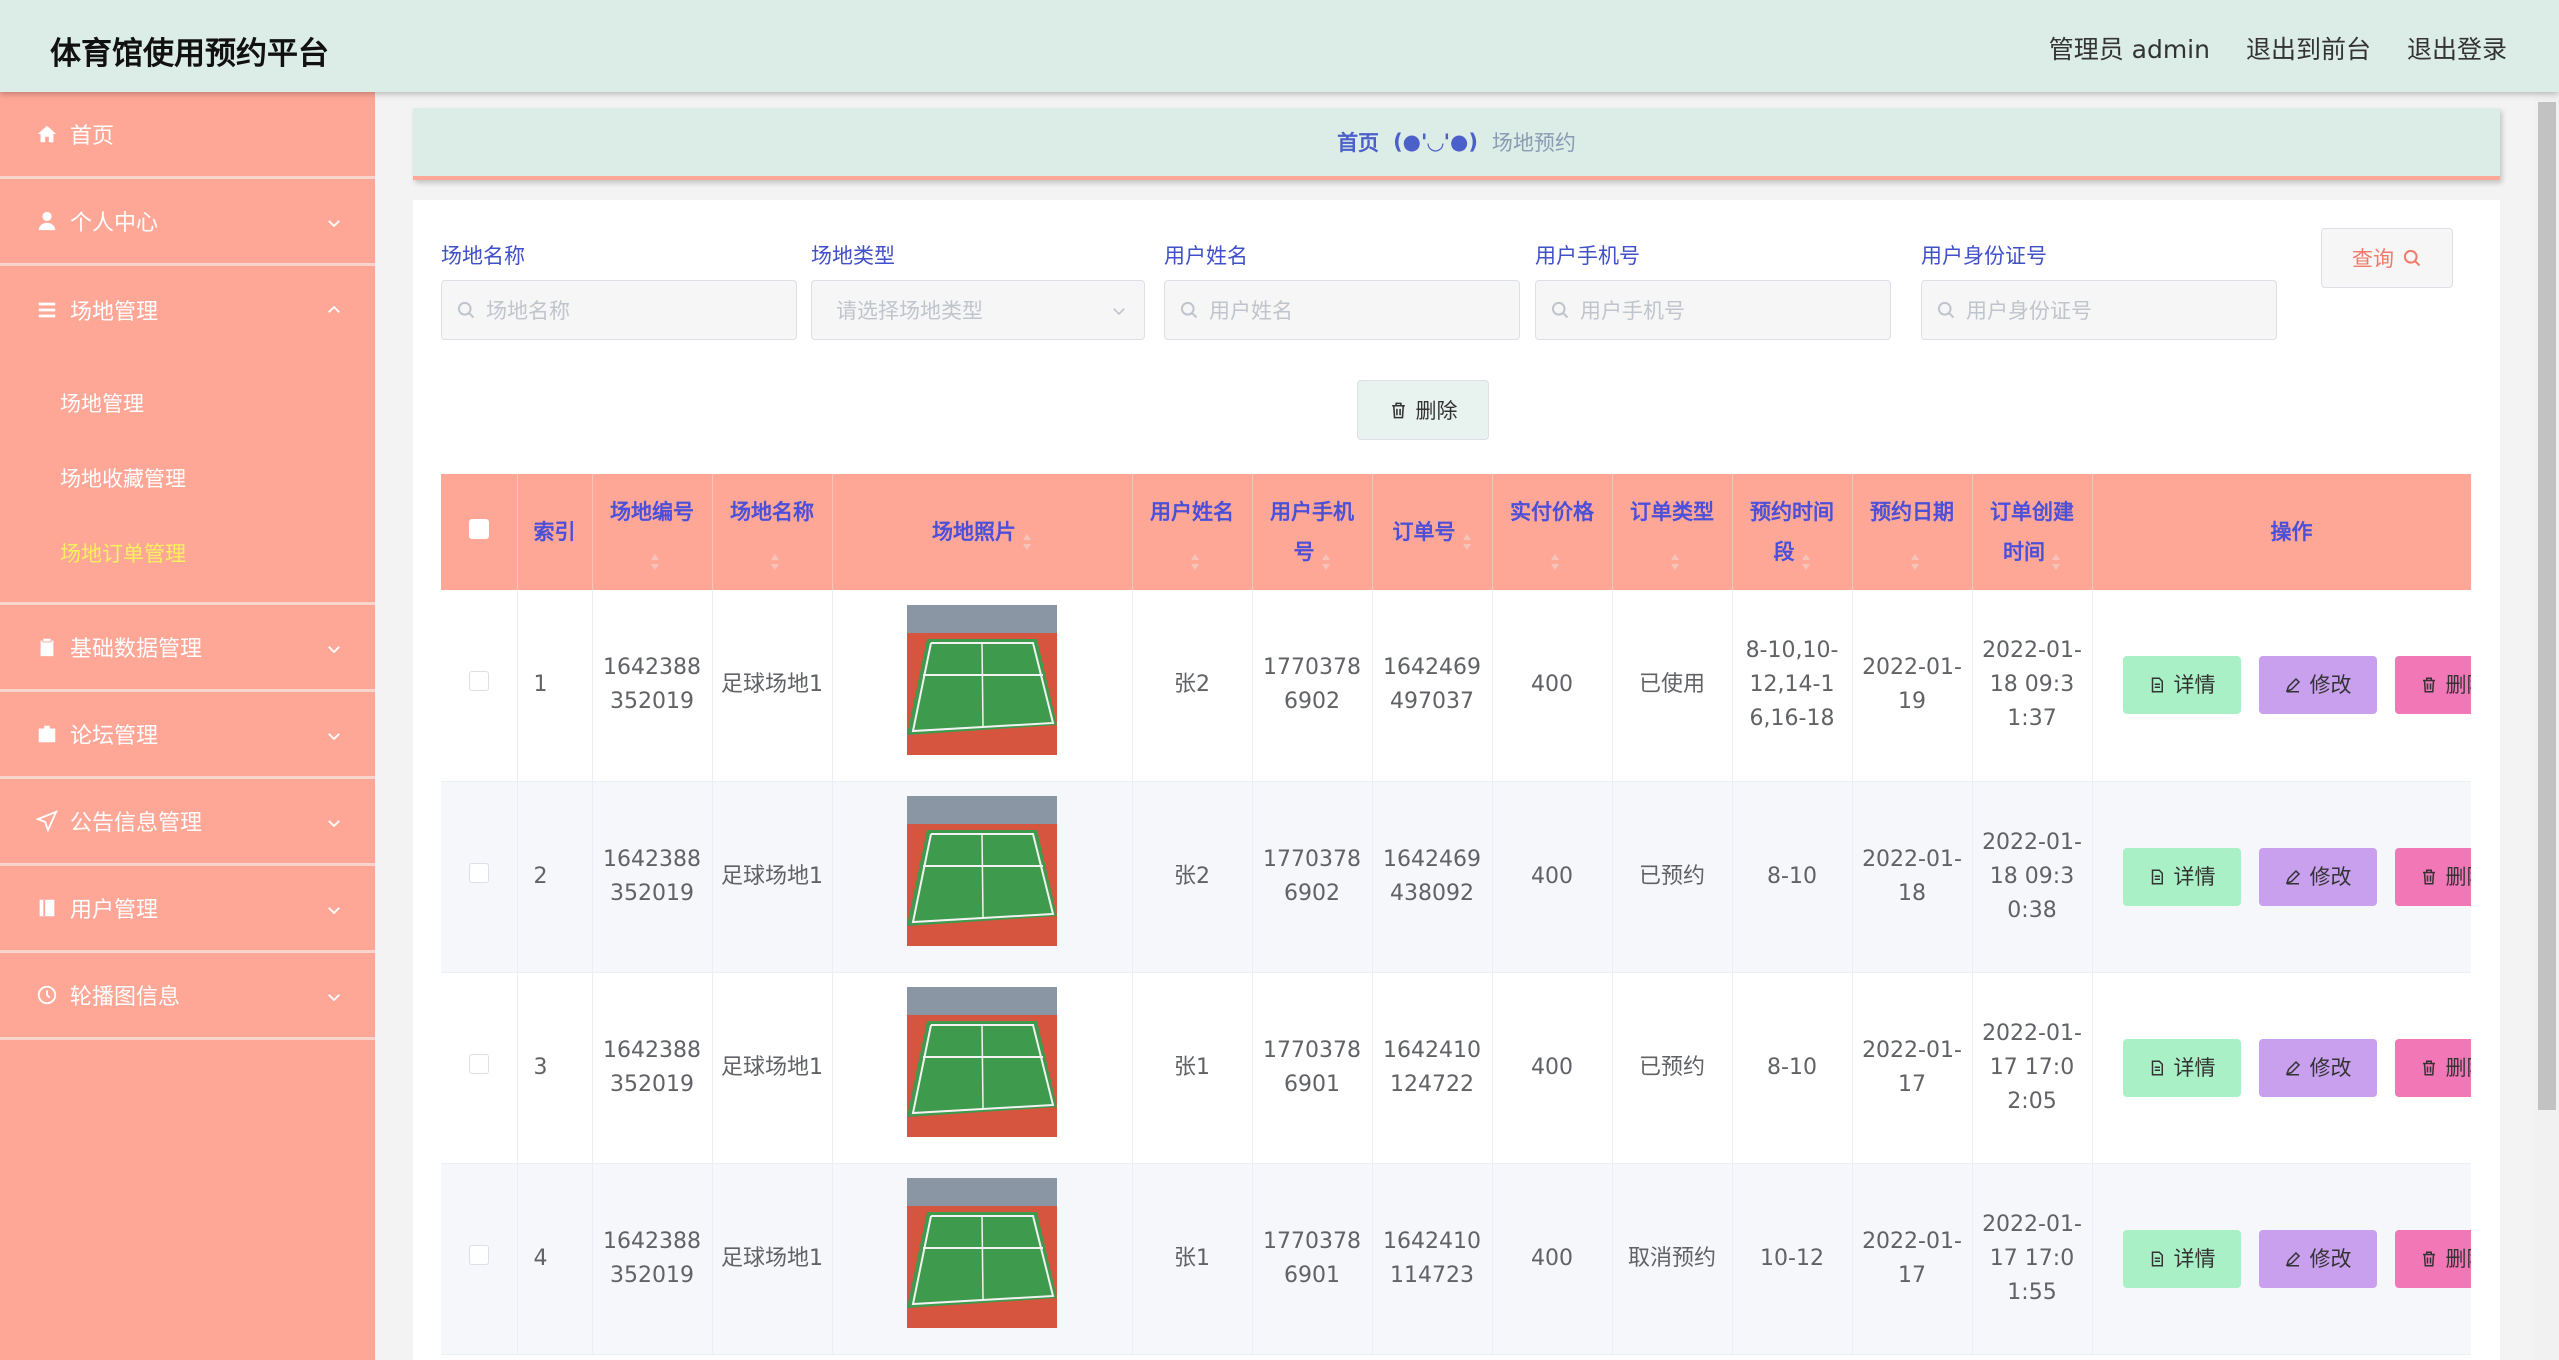 This screenshot has height=1360, width=2559. What do you see at coordinates (978, 310) in the screenshot?
I see `venue-type-select: 请选择场地类型` at bounding box center [978, 310].